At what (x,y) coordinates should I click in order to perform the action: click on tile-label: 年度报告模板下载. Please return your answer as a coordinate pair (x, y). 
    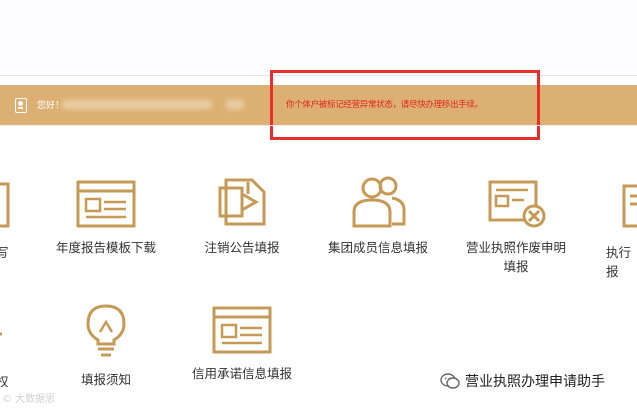
    Looking at the image, I should click on (106, 247).